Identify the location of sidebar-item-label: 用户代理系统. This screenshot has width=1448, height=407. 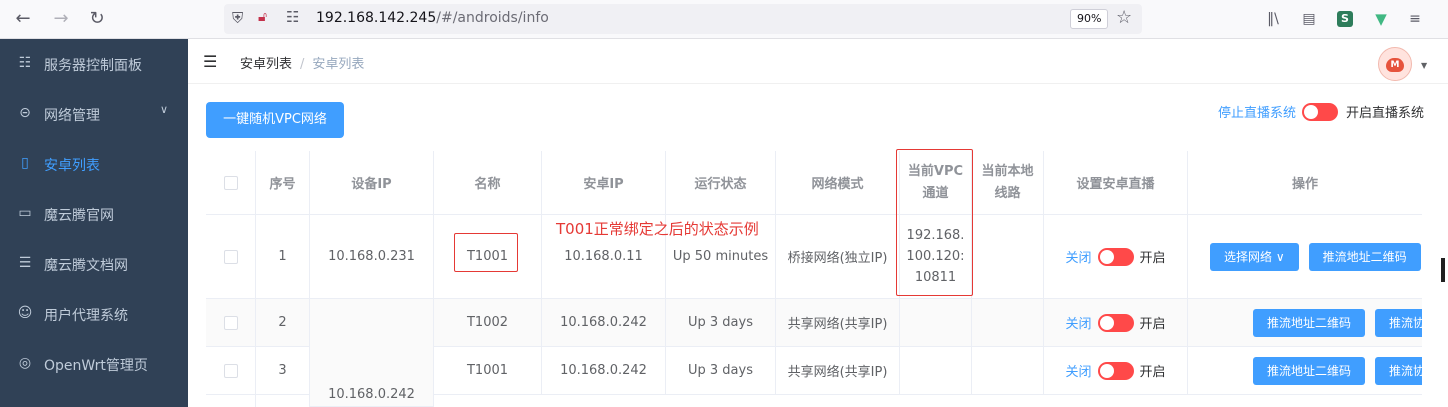
(86, 316).